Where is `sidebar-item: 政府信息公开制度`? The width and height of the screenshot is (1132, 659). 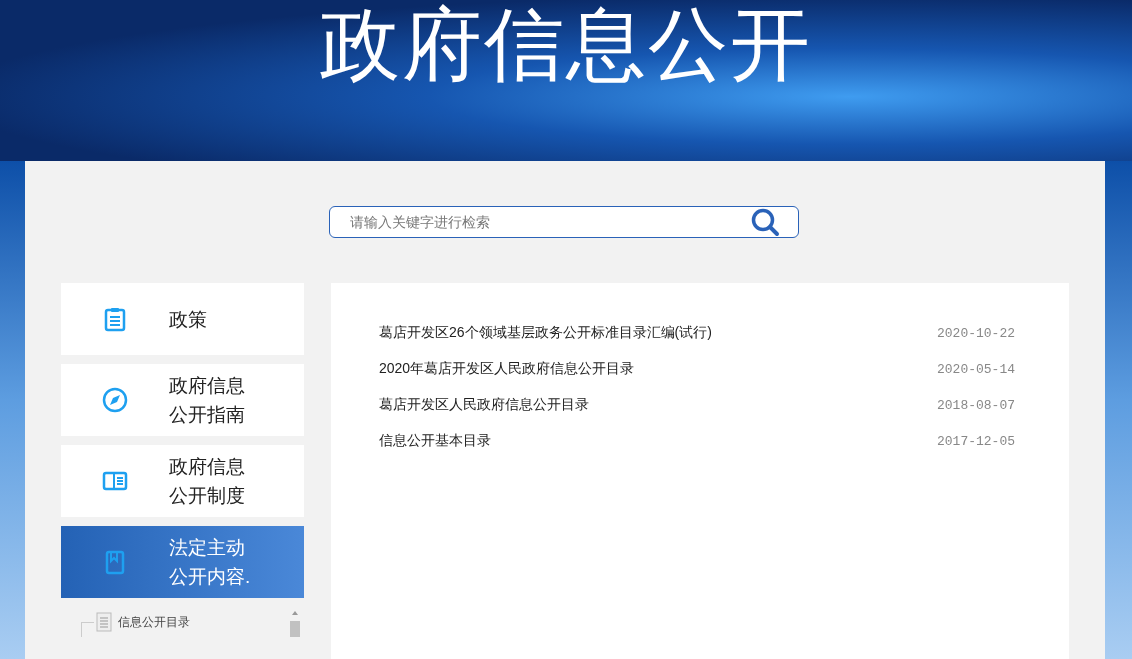 sidebar-item: 政府信息公开制度 is located at coordinates (182, 481).